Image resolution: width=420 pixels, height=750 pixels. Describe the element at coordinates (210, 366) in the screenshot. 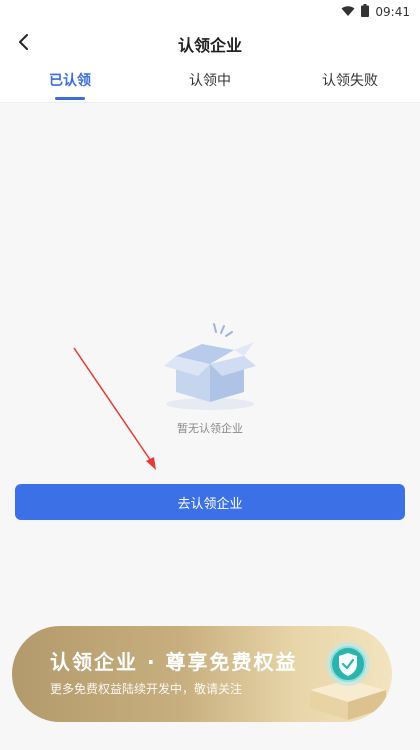

I see `empty-box-icon` at that location.